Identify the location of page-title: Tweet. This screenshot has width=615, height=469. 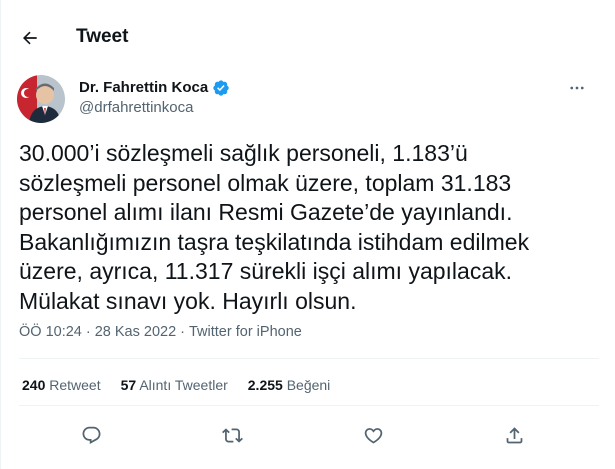
(102, 36).